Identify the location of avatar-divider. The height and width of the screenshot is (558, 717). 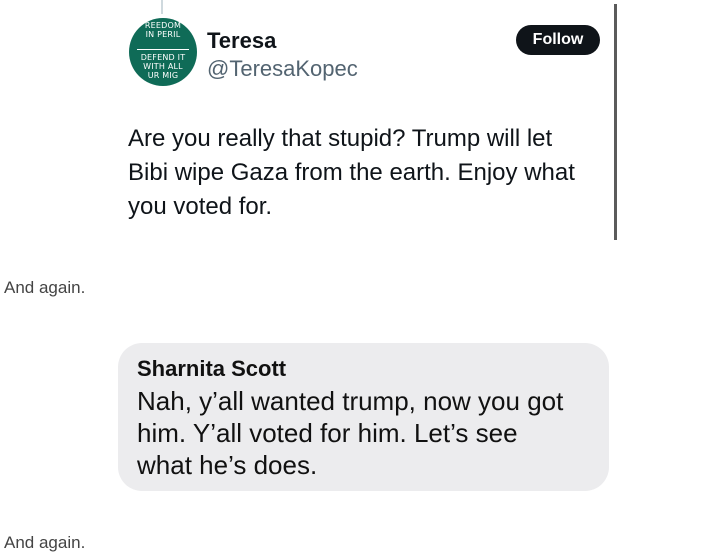
(163, 49).